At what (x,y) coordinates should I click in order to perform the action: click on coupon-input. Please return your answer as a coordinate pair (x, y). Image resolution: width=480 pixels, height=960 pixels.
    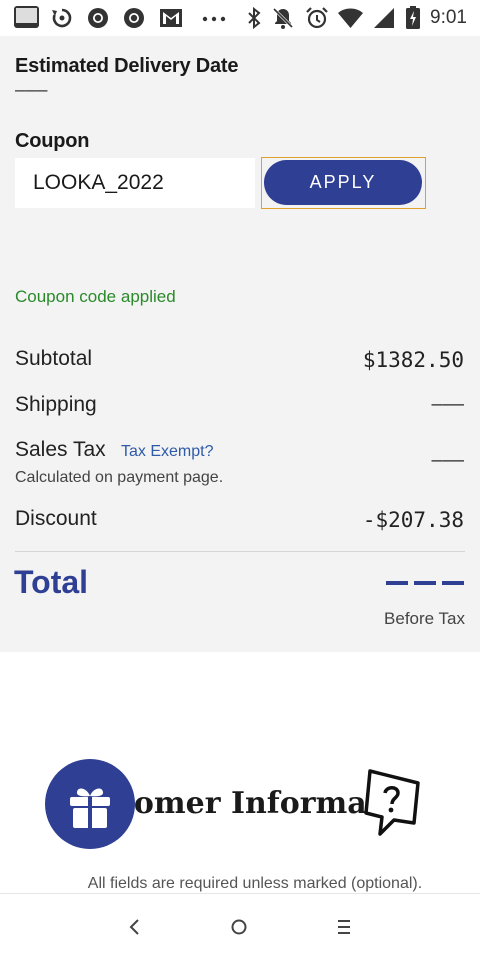
    Looking at the image, I should click on (135, 183).